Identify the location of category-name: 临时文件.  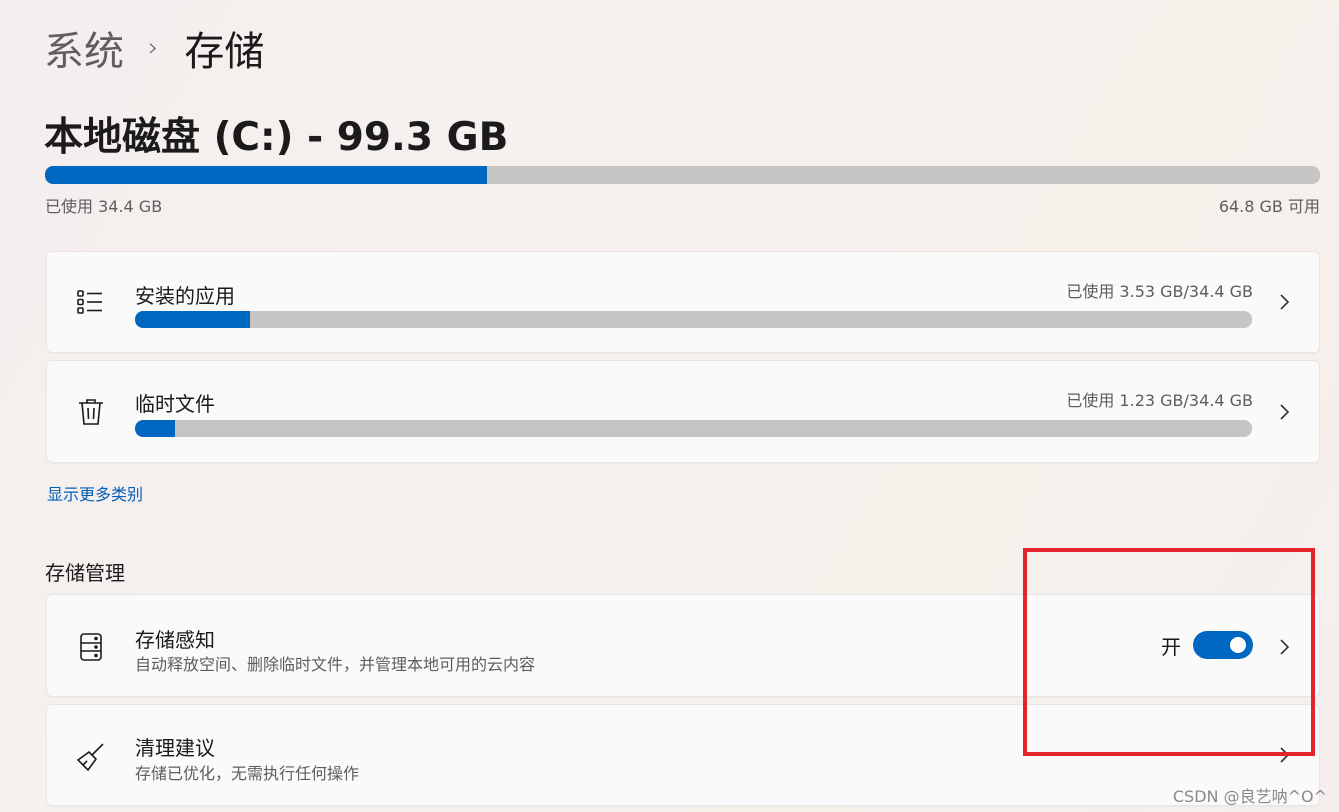
(175, 404).